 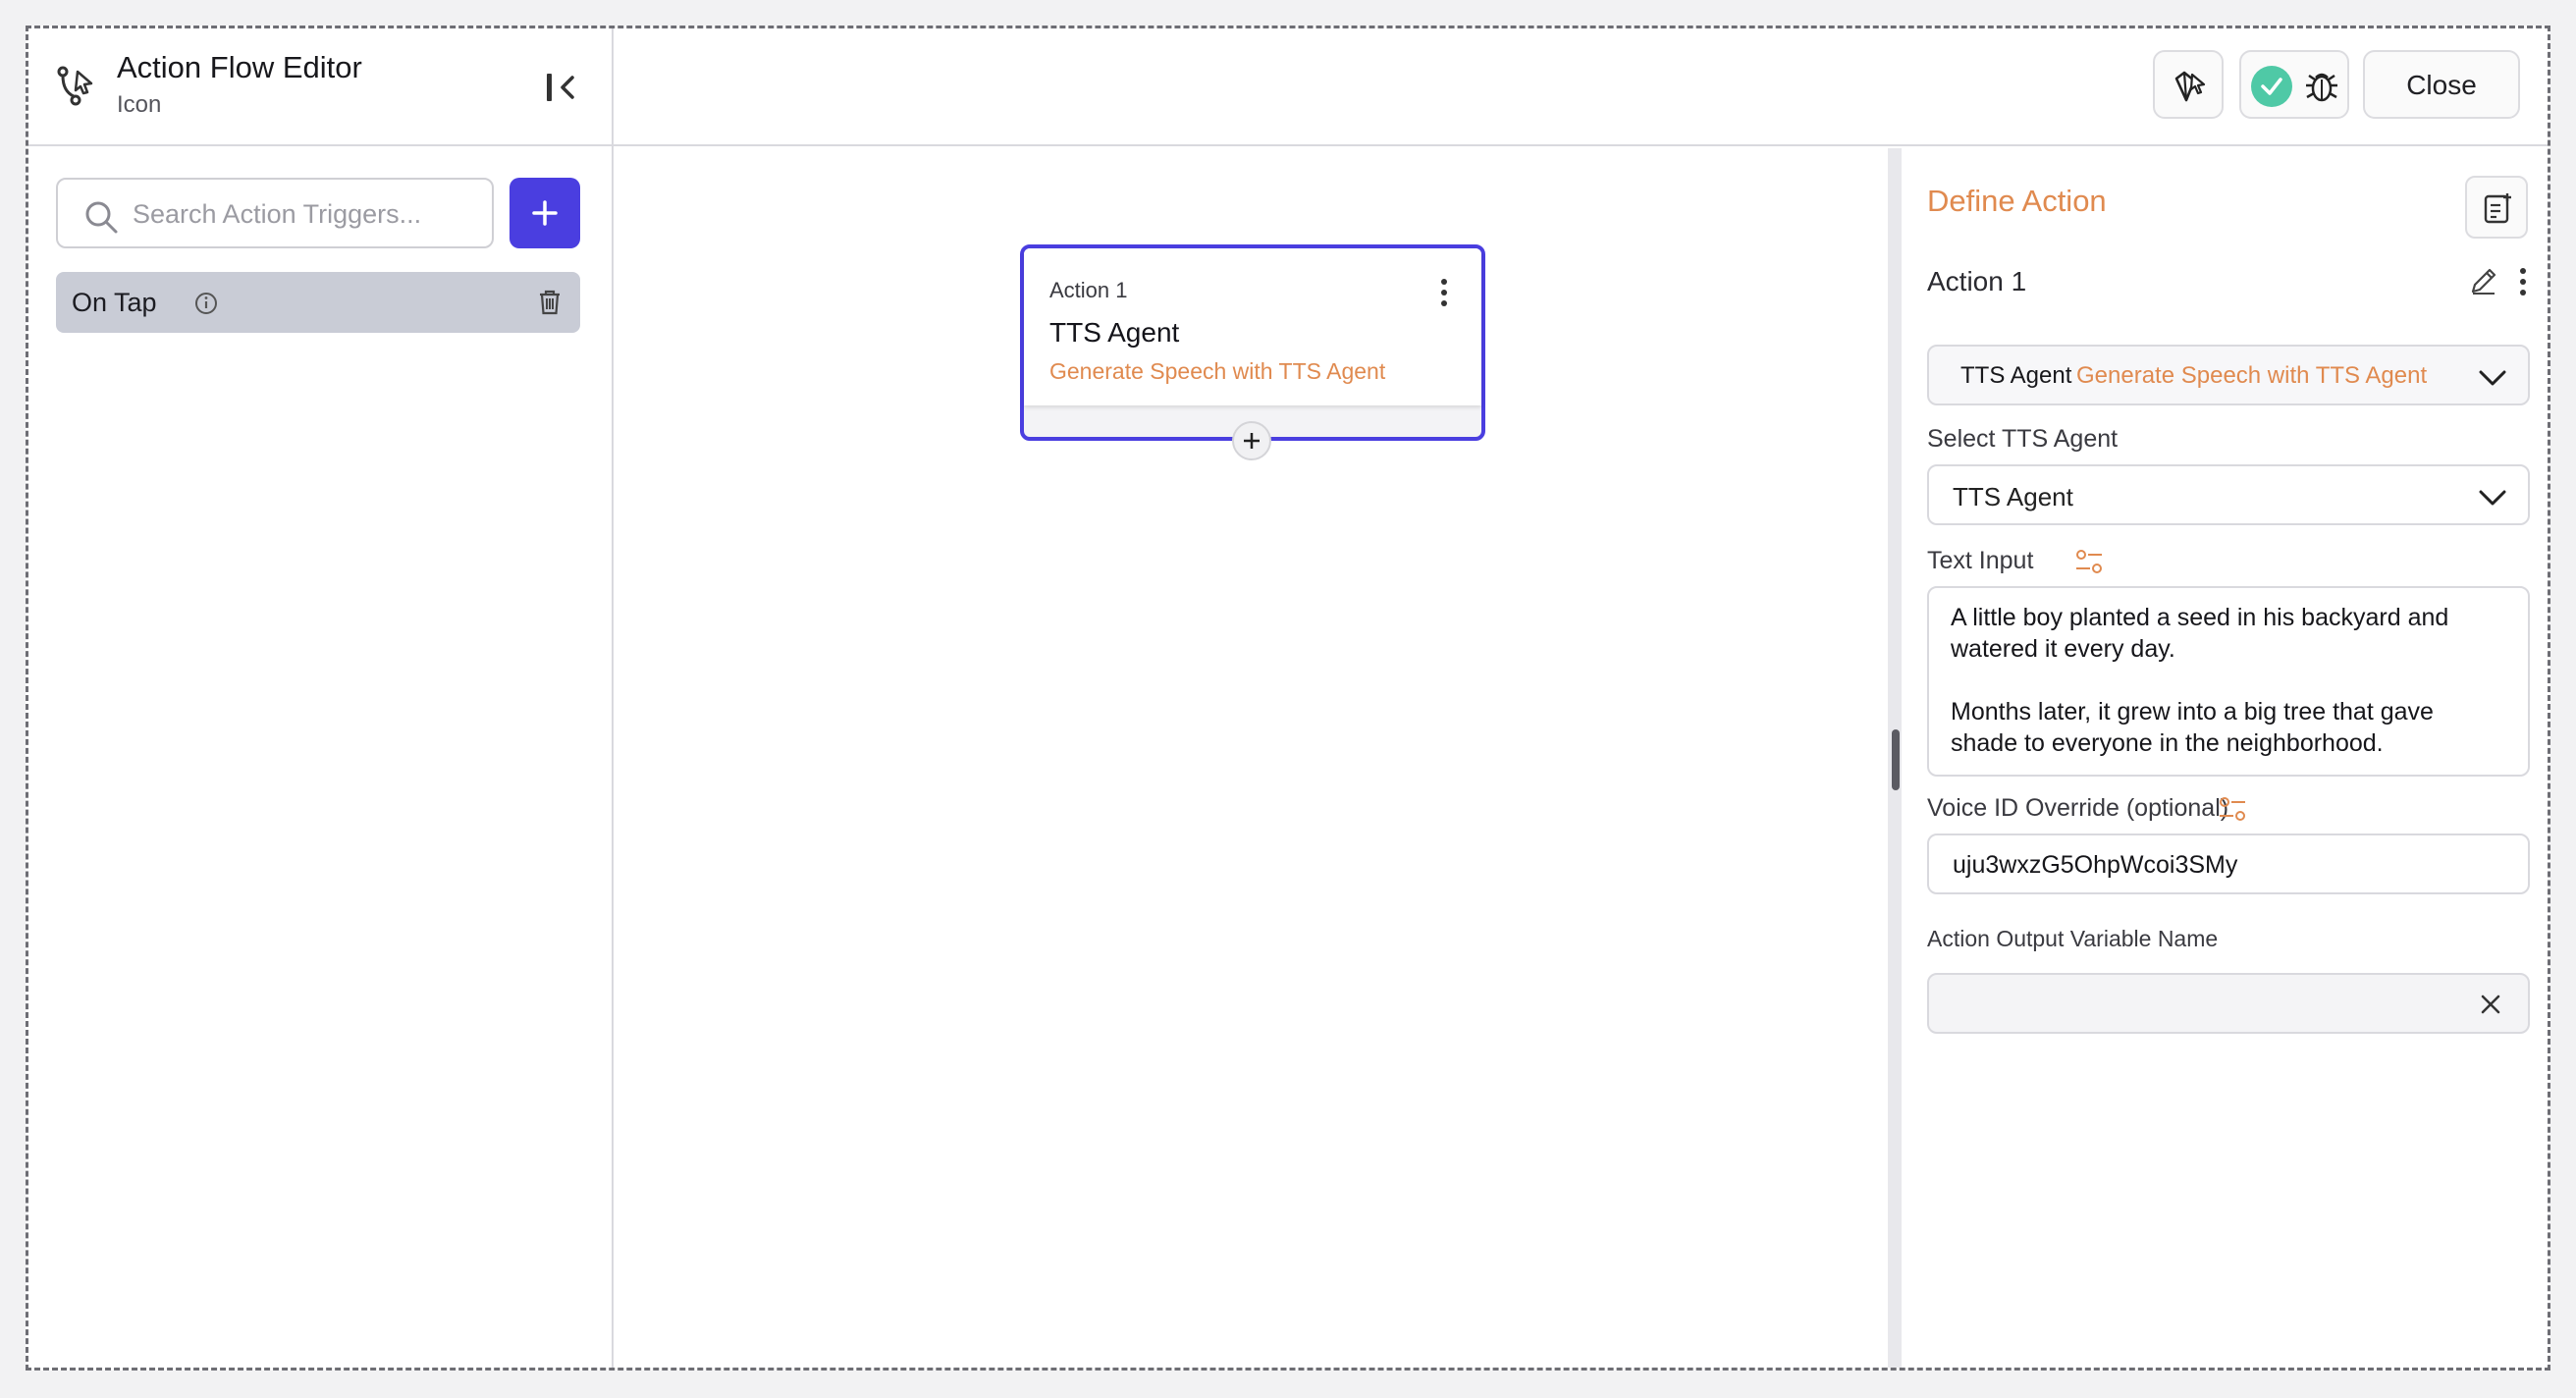 What do you see at coordinates (206, 304) in the screenshot?
I see `info-icon` at bounding box center [206, 304].